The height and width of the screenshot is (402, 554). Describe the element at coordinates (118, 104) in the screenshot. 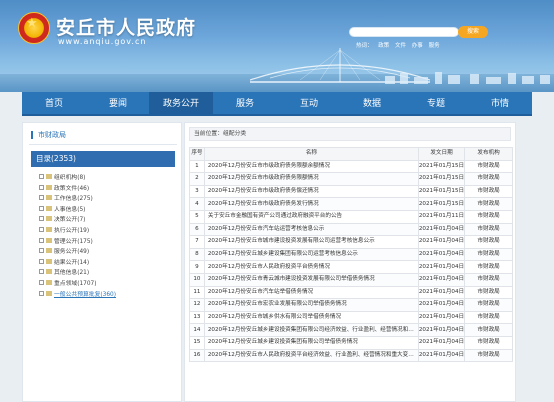

I see `nav-news: 要闻` at that location.